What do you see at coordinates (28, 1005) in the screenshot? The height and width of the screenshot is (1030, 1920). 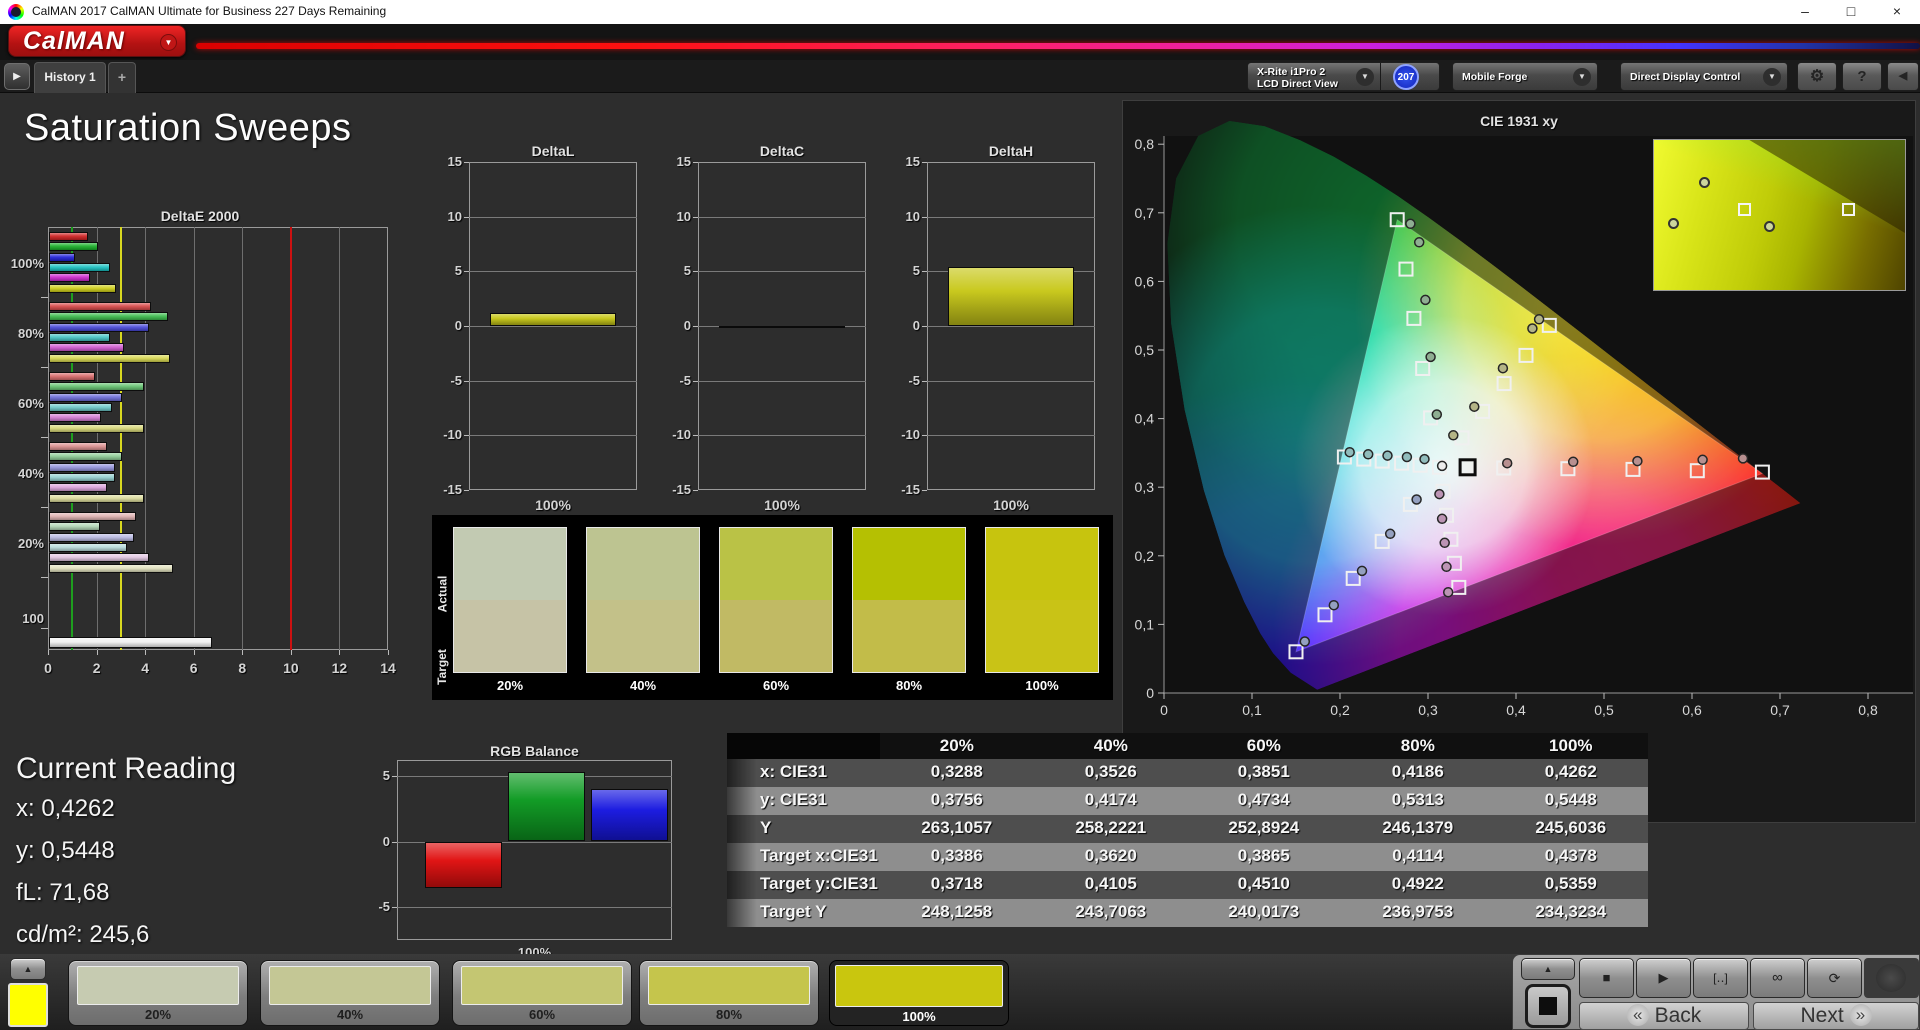 I see `current-patch-swatch` at bounding box center [28, 1005].